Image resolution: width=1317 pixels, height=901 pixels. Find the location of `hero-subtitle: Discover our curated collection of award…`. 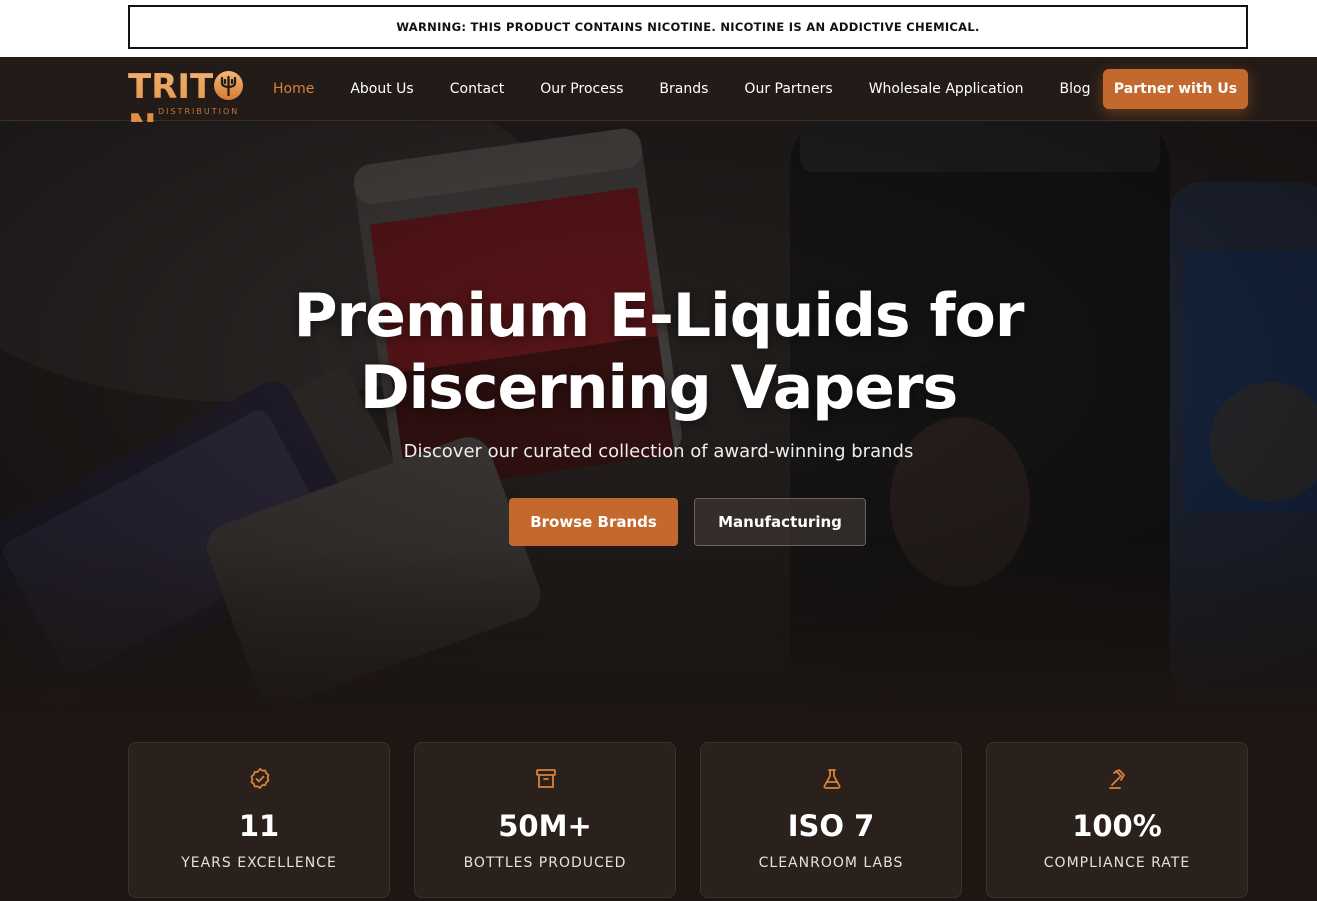

hero-subtitle: Discover our curated collection of award… is located at coordinates (658, 451).